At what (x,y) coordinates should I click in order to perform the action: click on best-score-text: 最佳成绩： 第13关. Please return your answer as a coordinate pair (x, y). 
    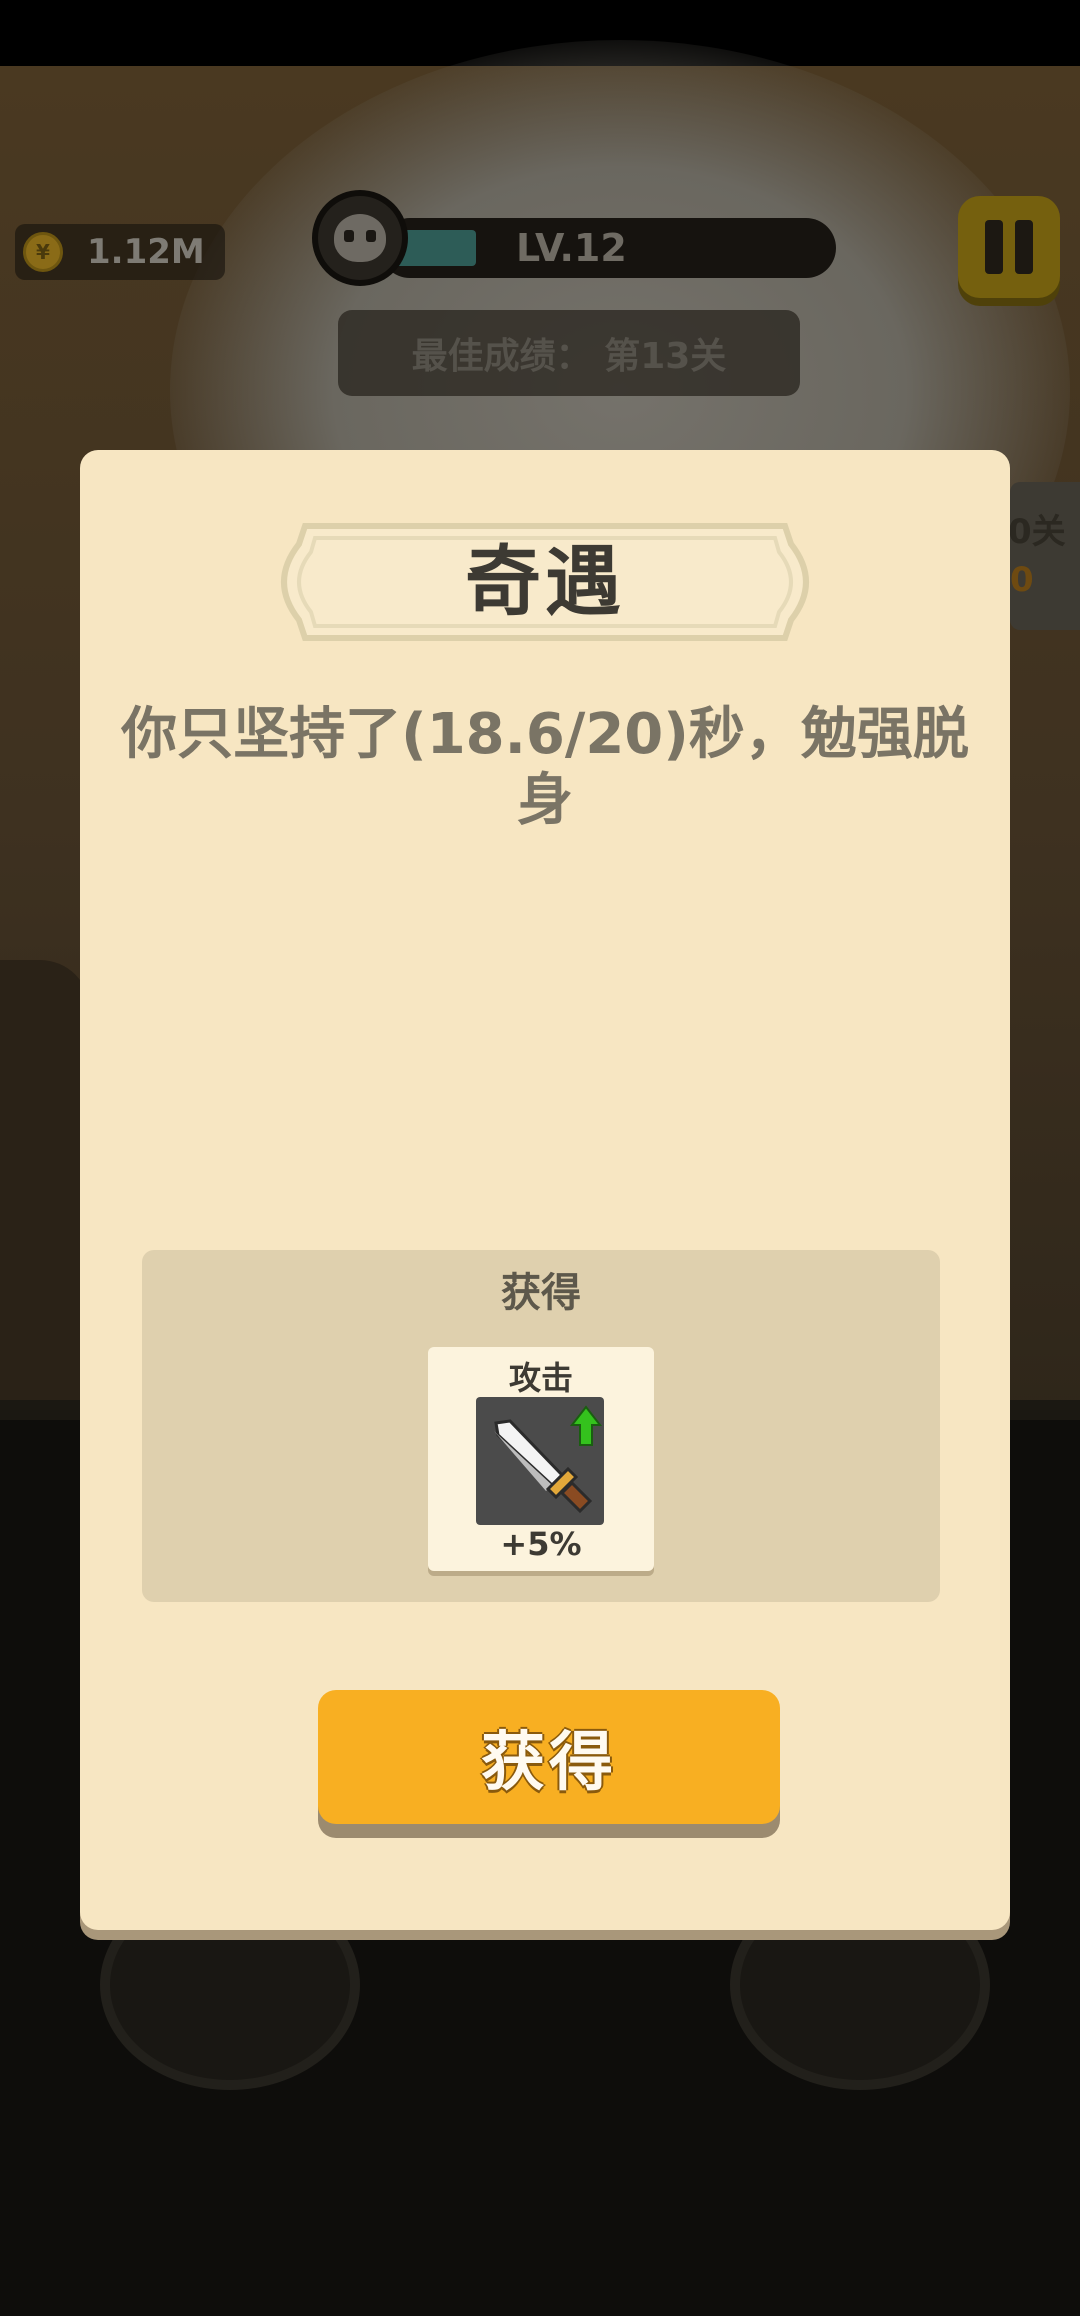
    Looking at the image, I should click on (569, 356).